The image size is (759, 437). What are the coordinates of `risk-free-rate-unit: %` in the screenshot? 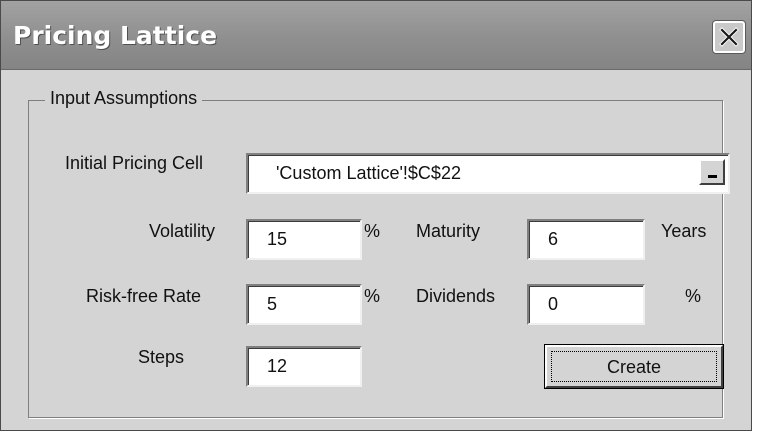 It's located at (372, 296).